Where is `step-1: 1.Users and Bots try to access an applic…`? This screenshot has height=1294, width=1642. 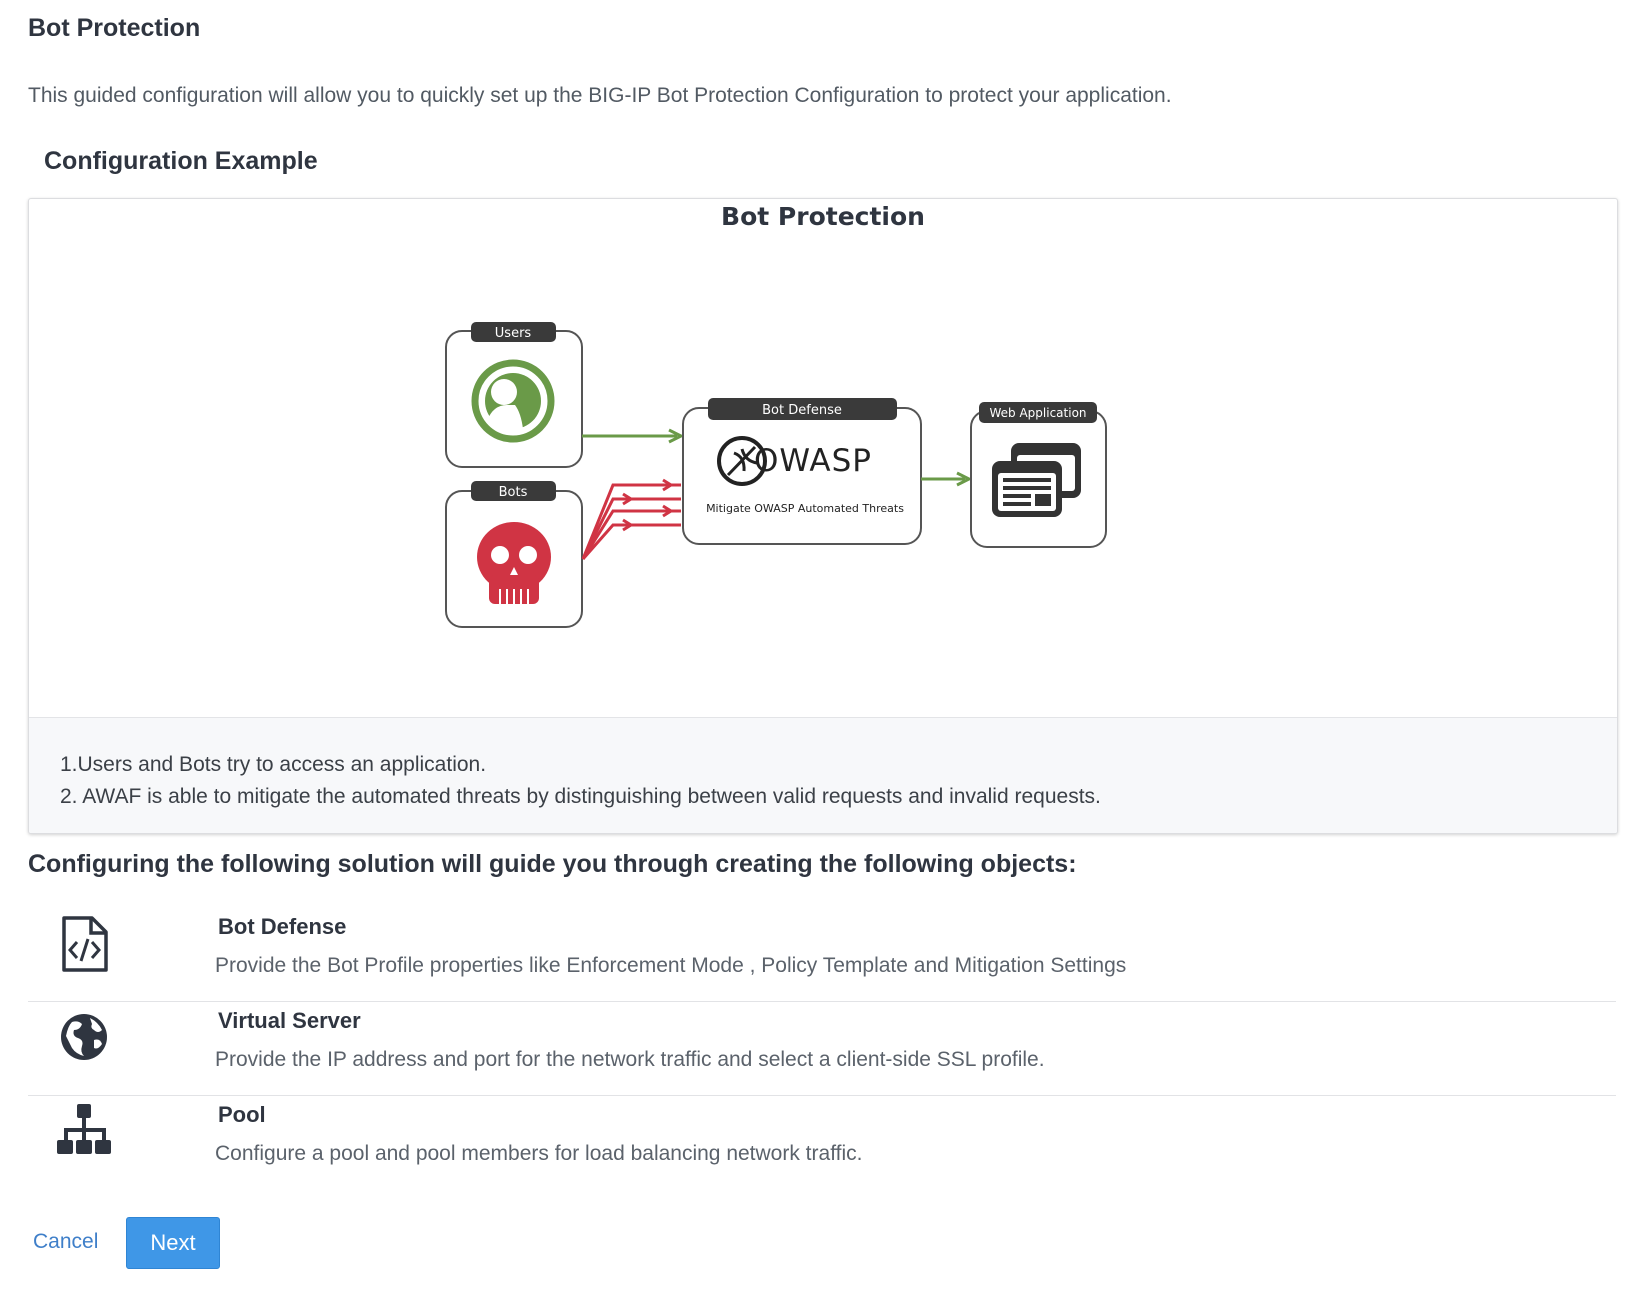 step-1: 1.Users and Bots try to access an applic… is located at coordinates (273, 764).